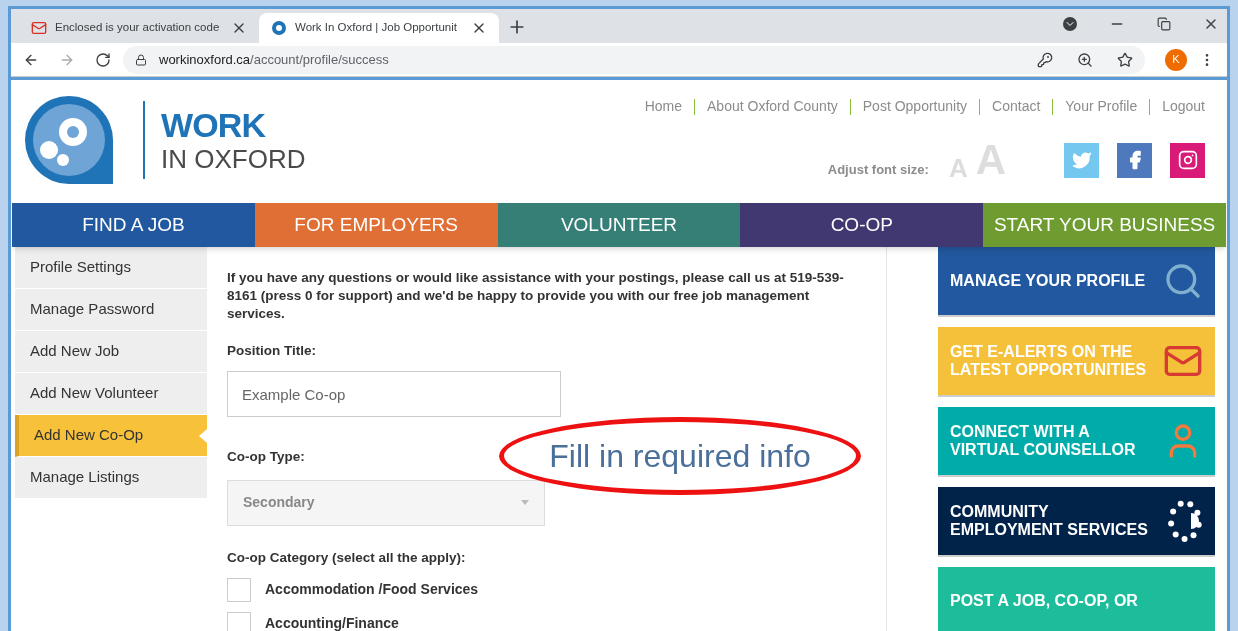 The width and height of the screenshot is (1238, 631). I want to click on dropdown-icon, so click(1070, 24).